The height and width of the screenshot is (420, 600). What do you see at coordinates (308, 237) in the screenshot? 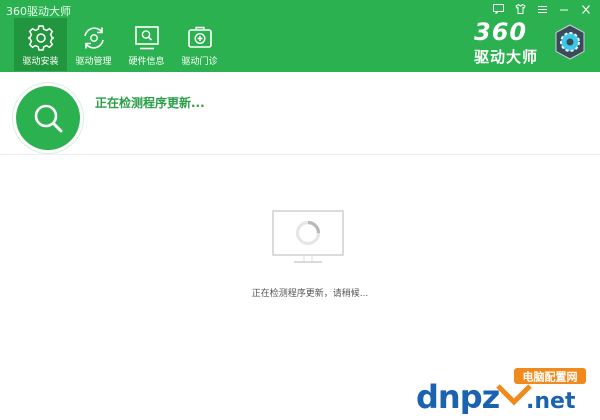
I see `monitor-loading-icon` at bounding box center [308, 237].